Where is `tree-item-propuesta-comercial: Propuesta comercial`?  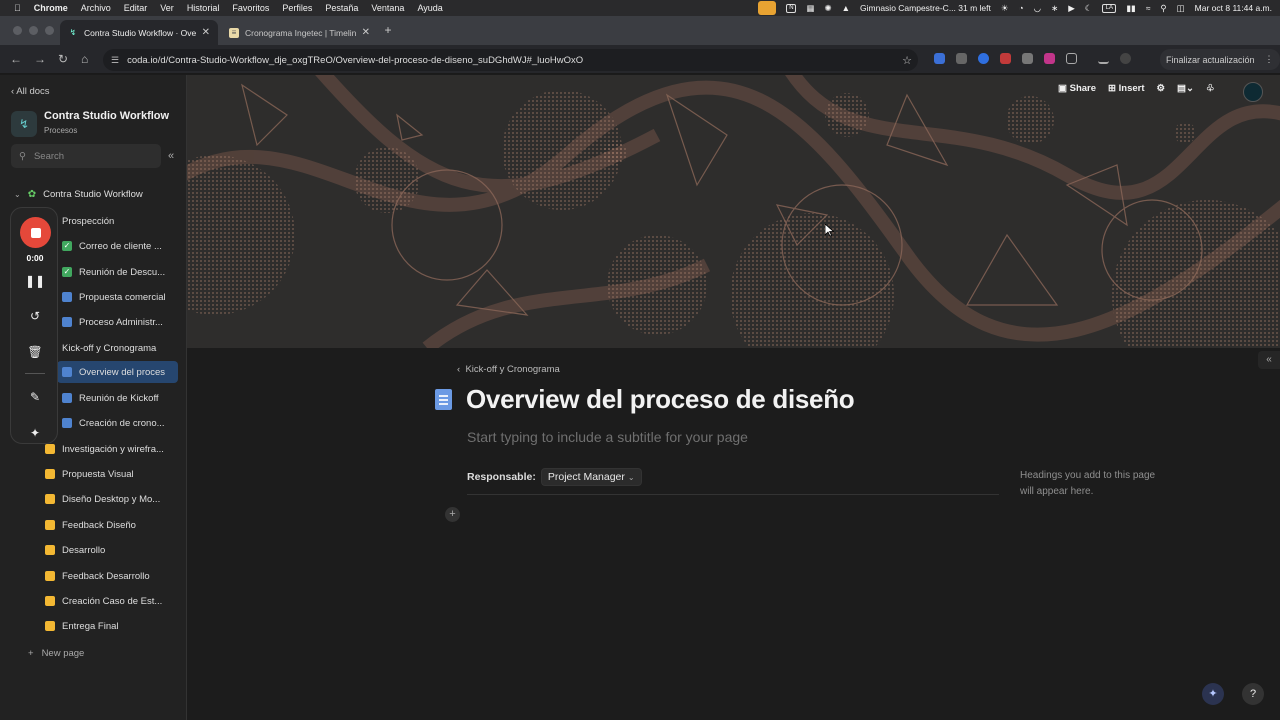
tree-item-propuesta-comercial: Propuesta comercial is located at coordinates (114, 297).